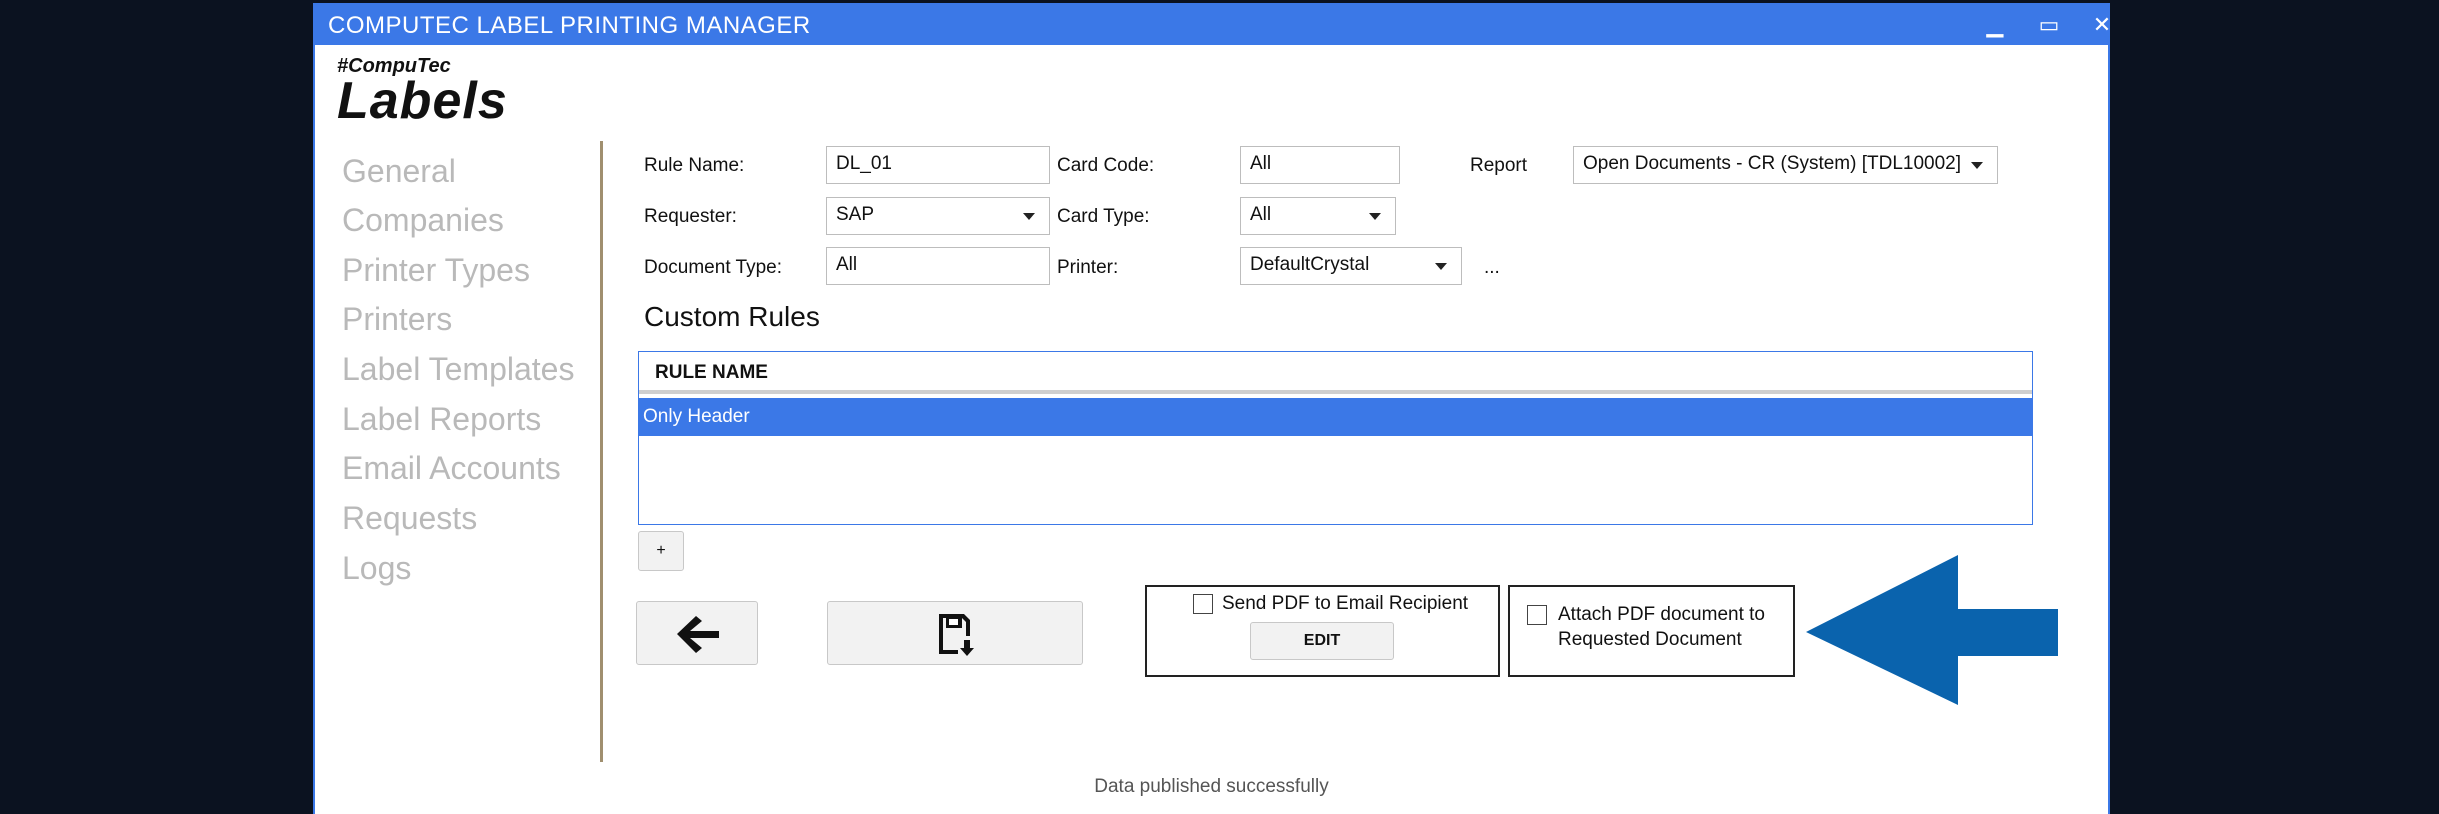 The height and width of the screenshot is (814, 2439). What do you see at coordinates (696, 416) in the screenshot?
I see `row-rule-name: Only Header` at bounding box center [696, 416].